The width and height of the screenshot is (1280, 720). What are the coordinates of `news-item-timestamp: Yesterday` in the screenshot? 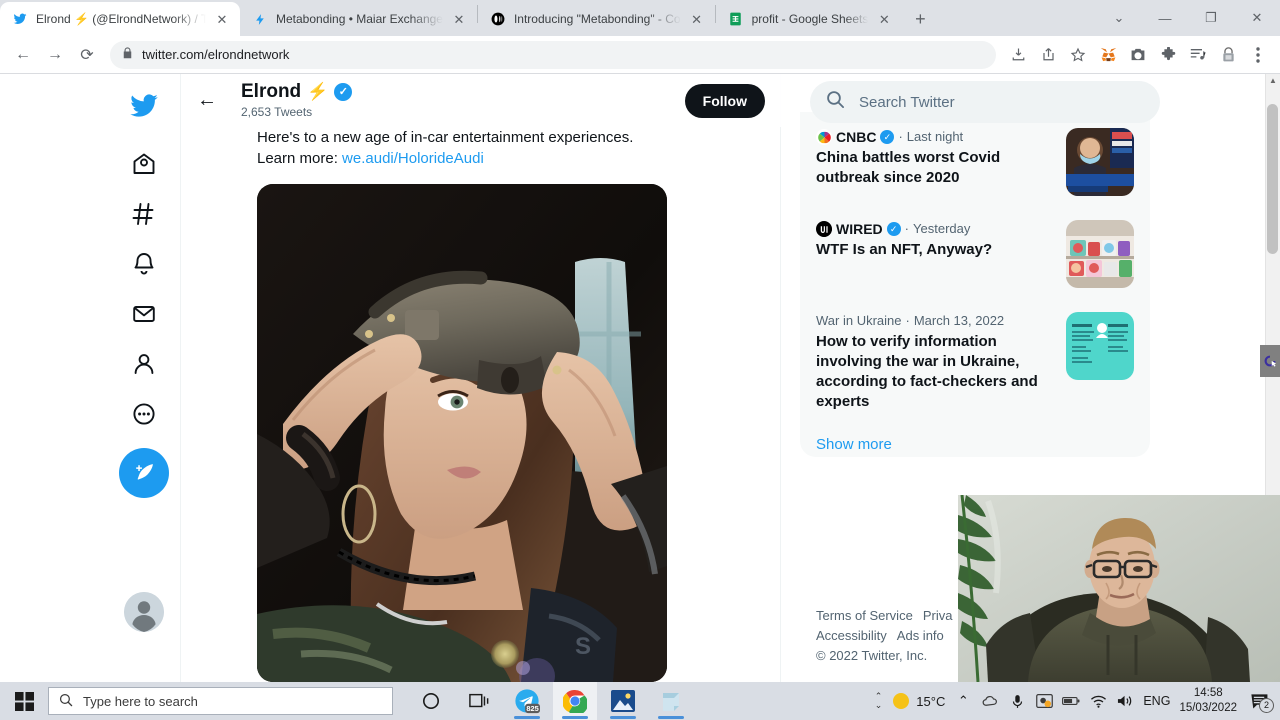 It's located at (942, 228).